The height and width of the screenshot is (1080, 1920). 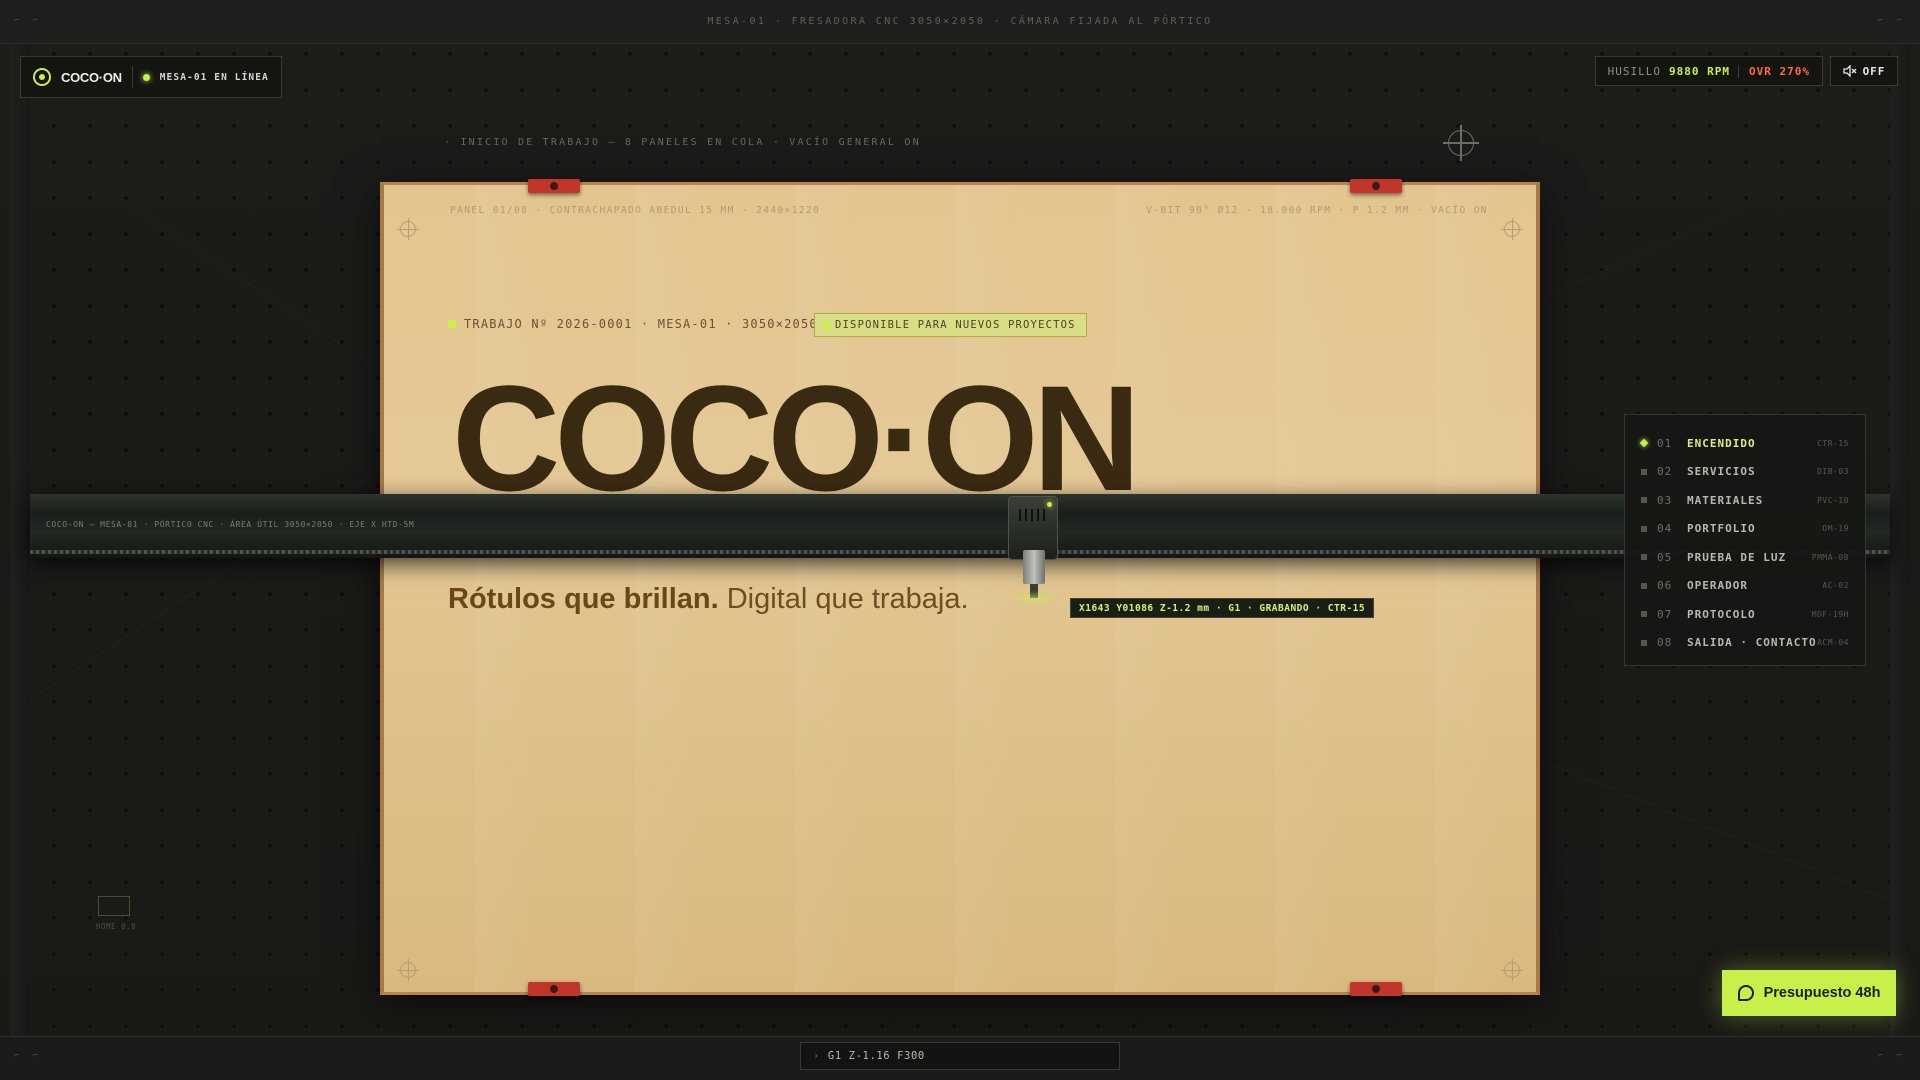 What do you see at coordinates (151, 77) in the screenshot?
I see `brand-chip: COCO·ON MESA-01 EN LÍNEA` at bounding box center [151, 77].